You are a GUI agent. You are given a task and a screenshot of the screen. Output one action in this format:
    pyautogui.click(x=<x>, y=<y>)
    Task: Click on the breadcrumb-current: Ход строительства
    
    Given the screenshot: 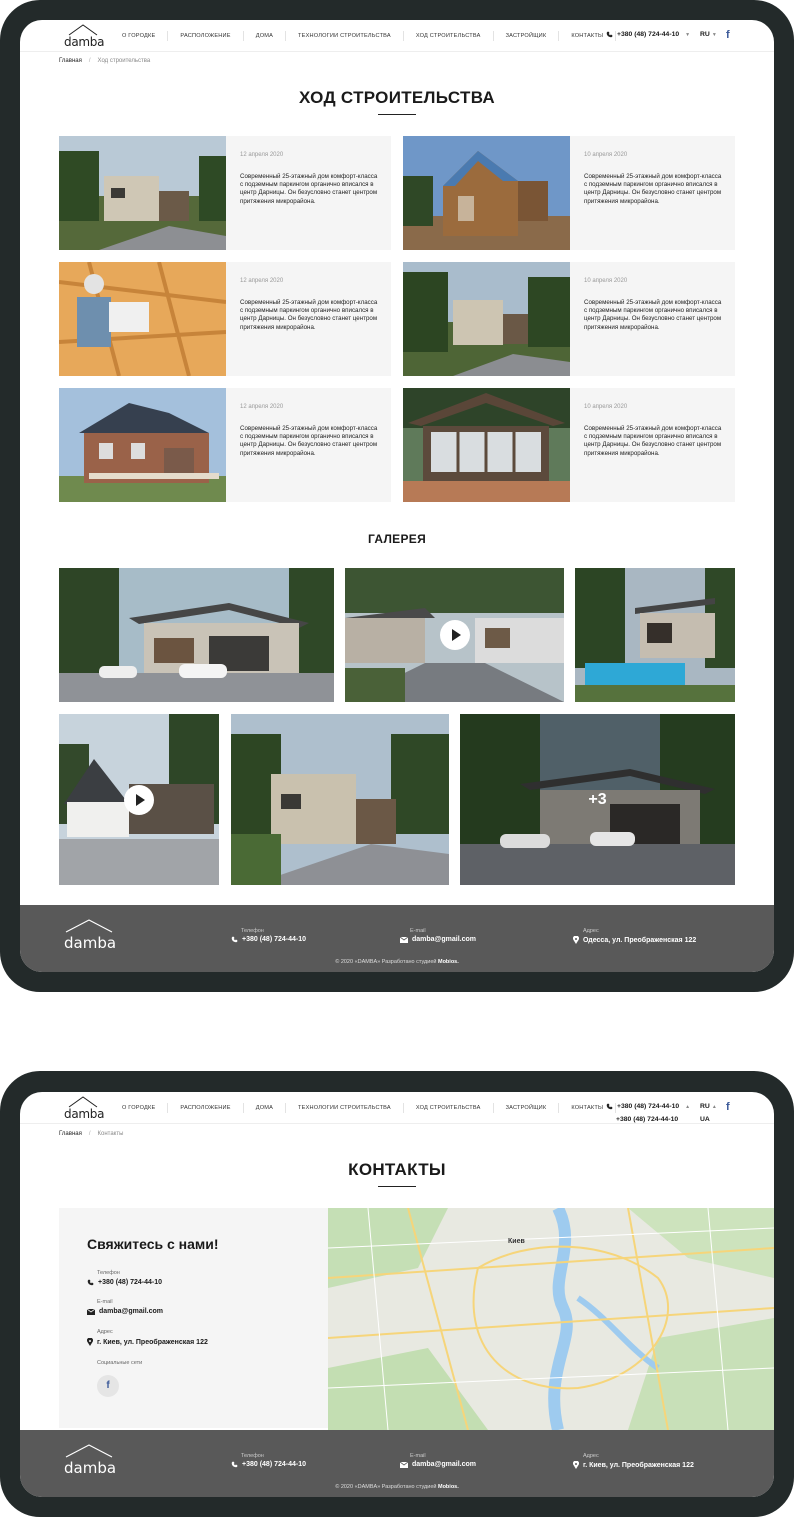 What is the action you would take?
    pyautogui.click(x=124, y=61)
    